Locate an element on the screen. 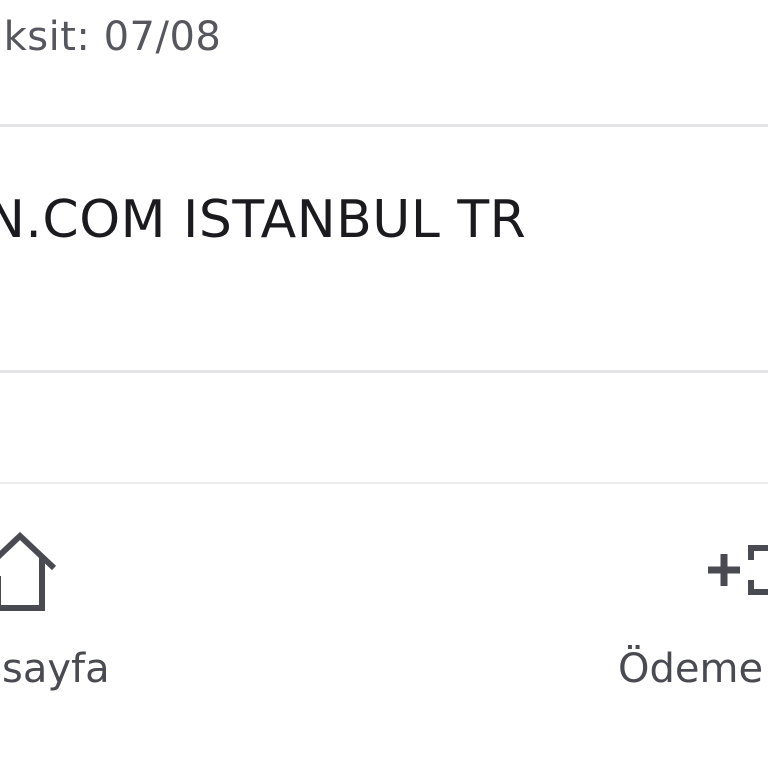 The image size is (768, 768). nav-item-label: Ödeme is located at coordinates (691, 669).